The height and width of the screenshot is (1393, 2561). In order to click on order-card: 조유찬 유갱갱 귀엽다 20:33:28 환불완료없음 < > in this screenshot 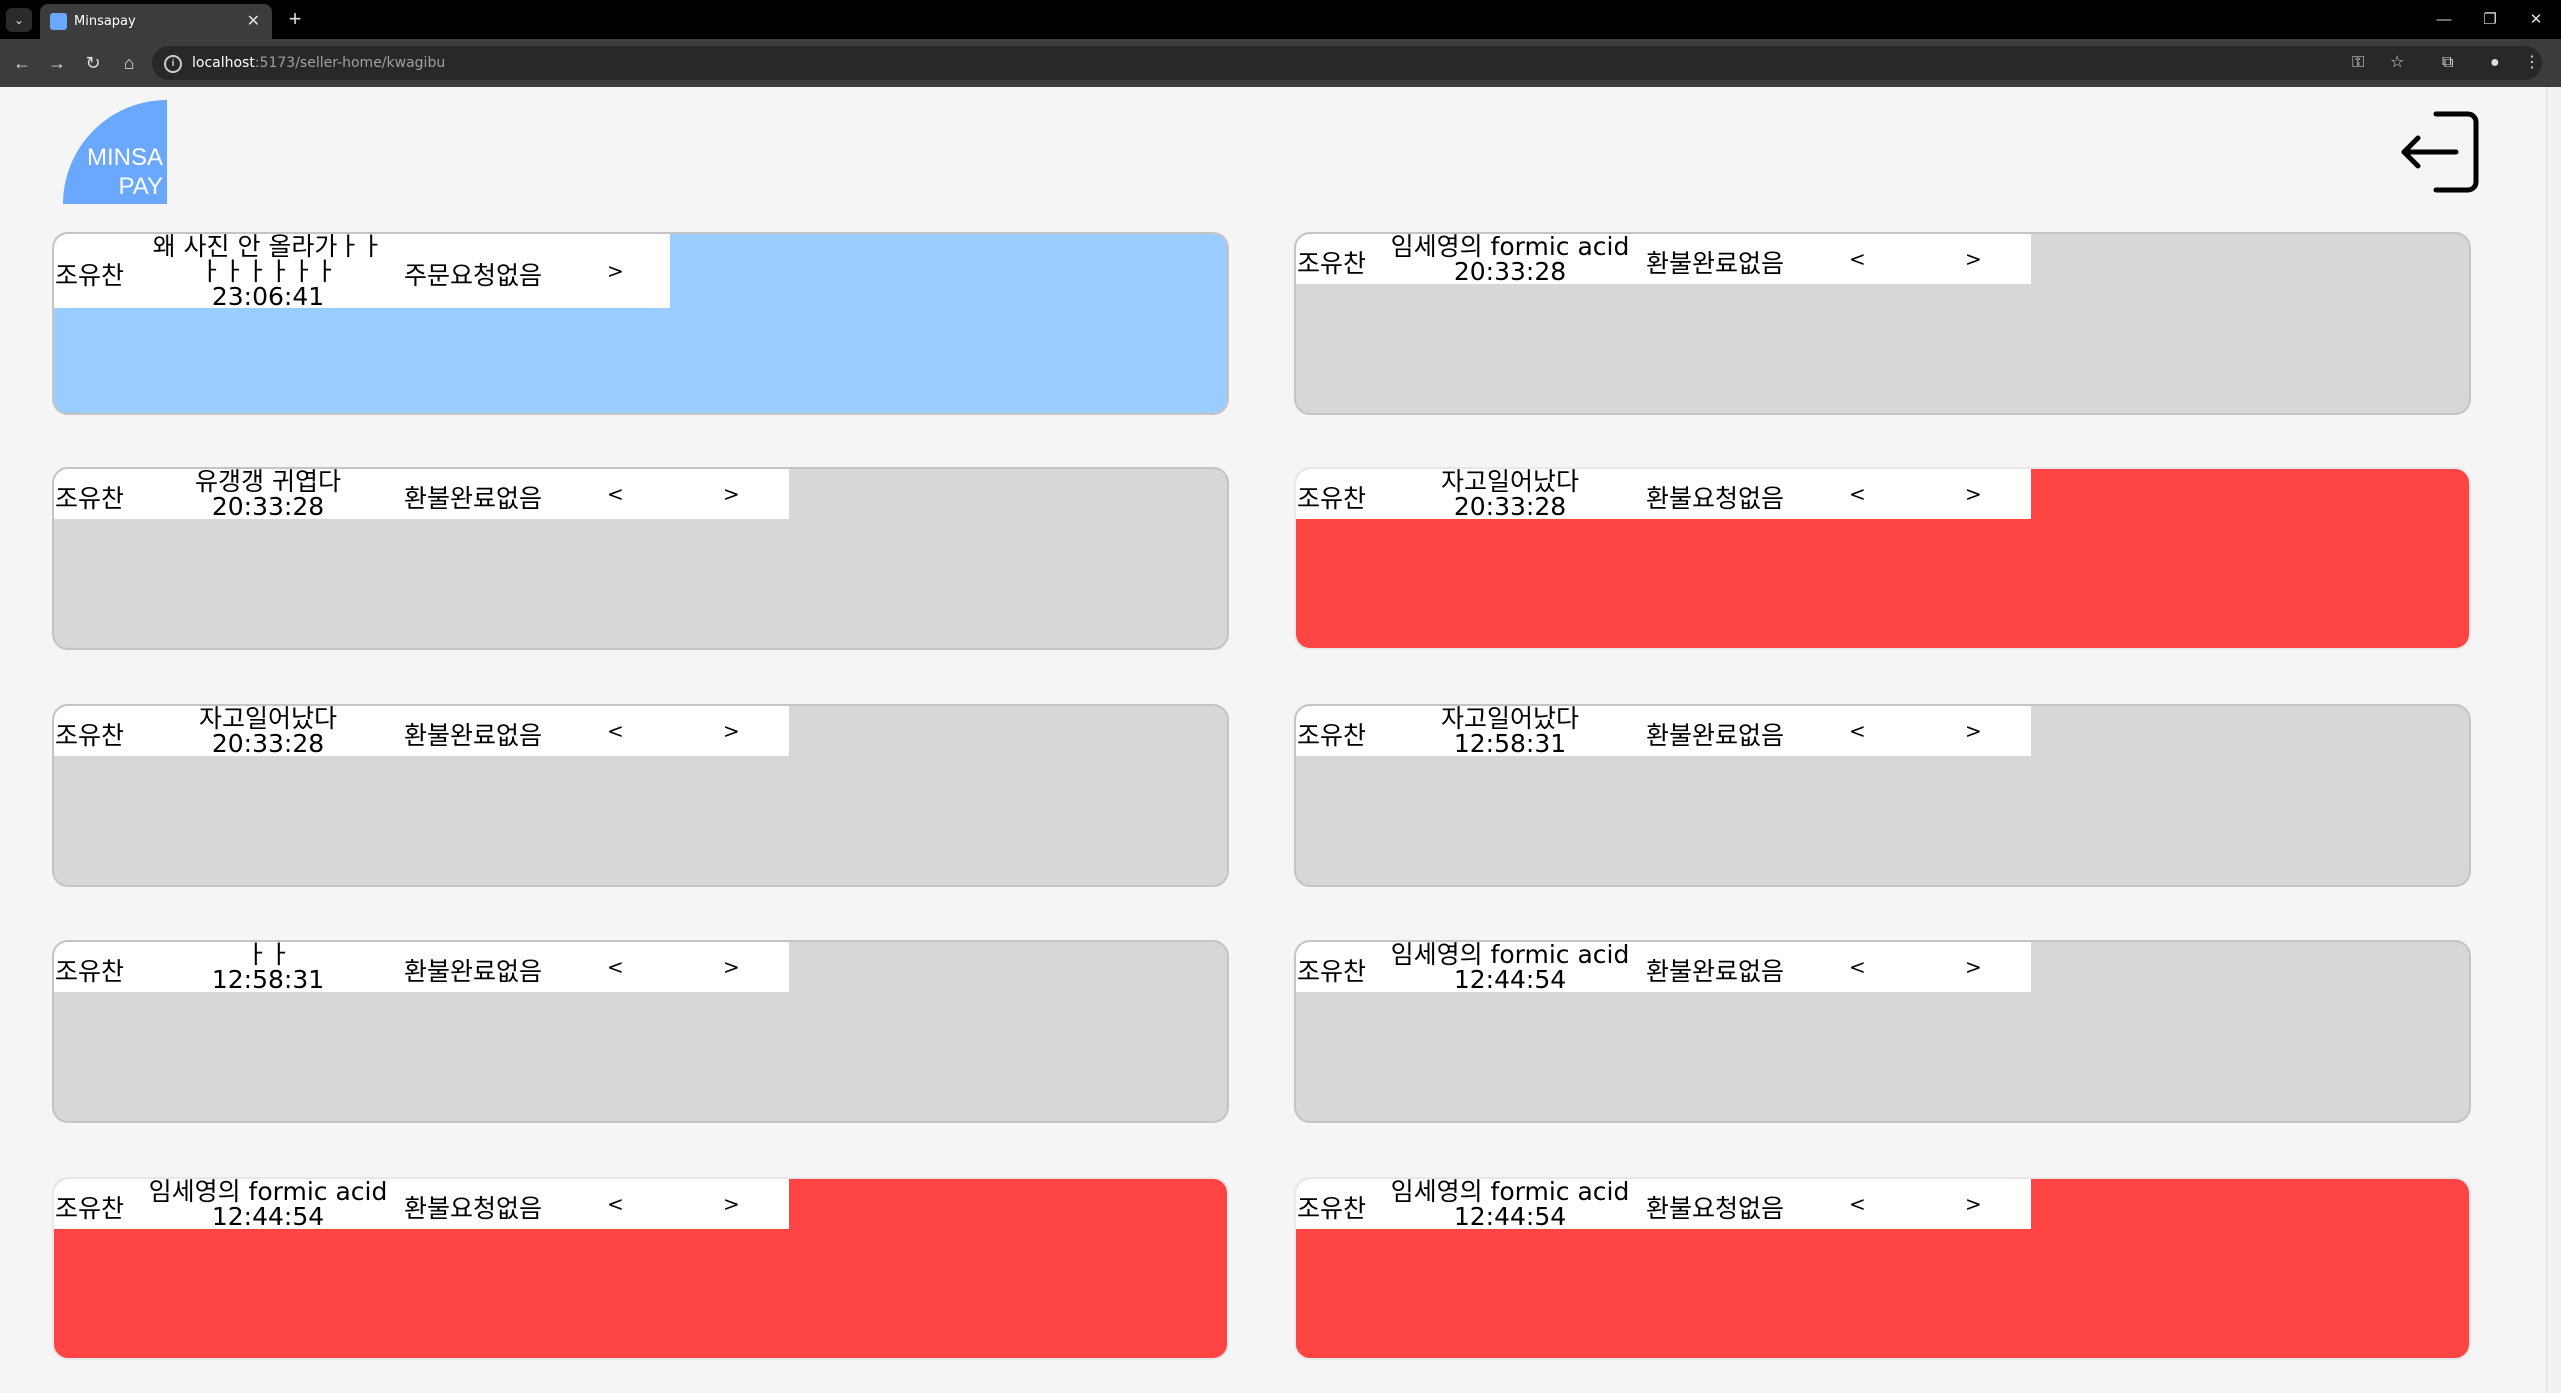, I will do `click(640, 558)`.